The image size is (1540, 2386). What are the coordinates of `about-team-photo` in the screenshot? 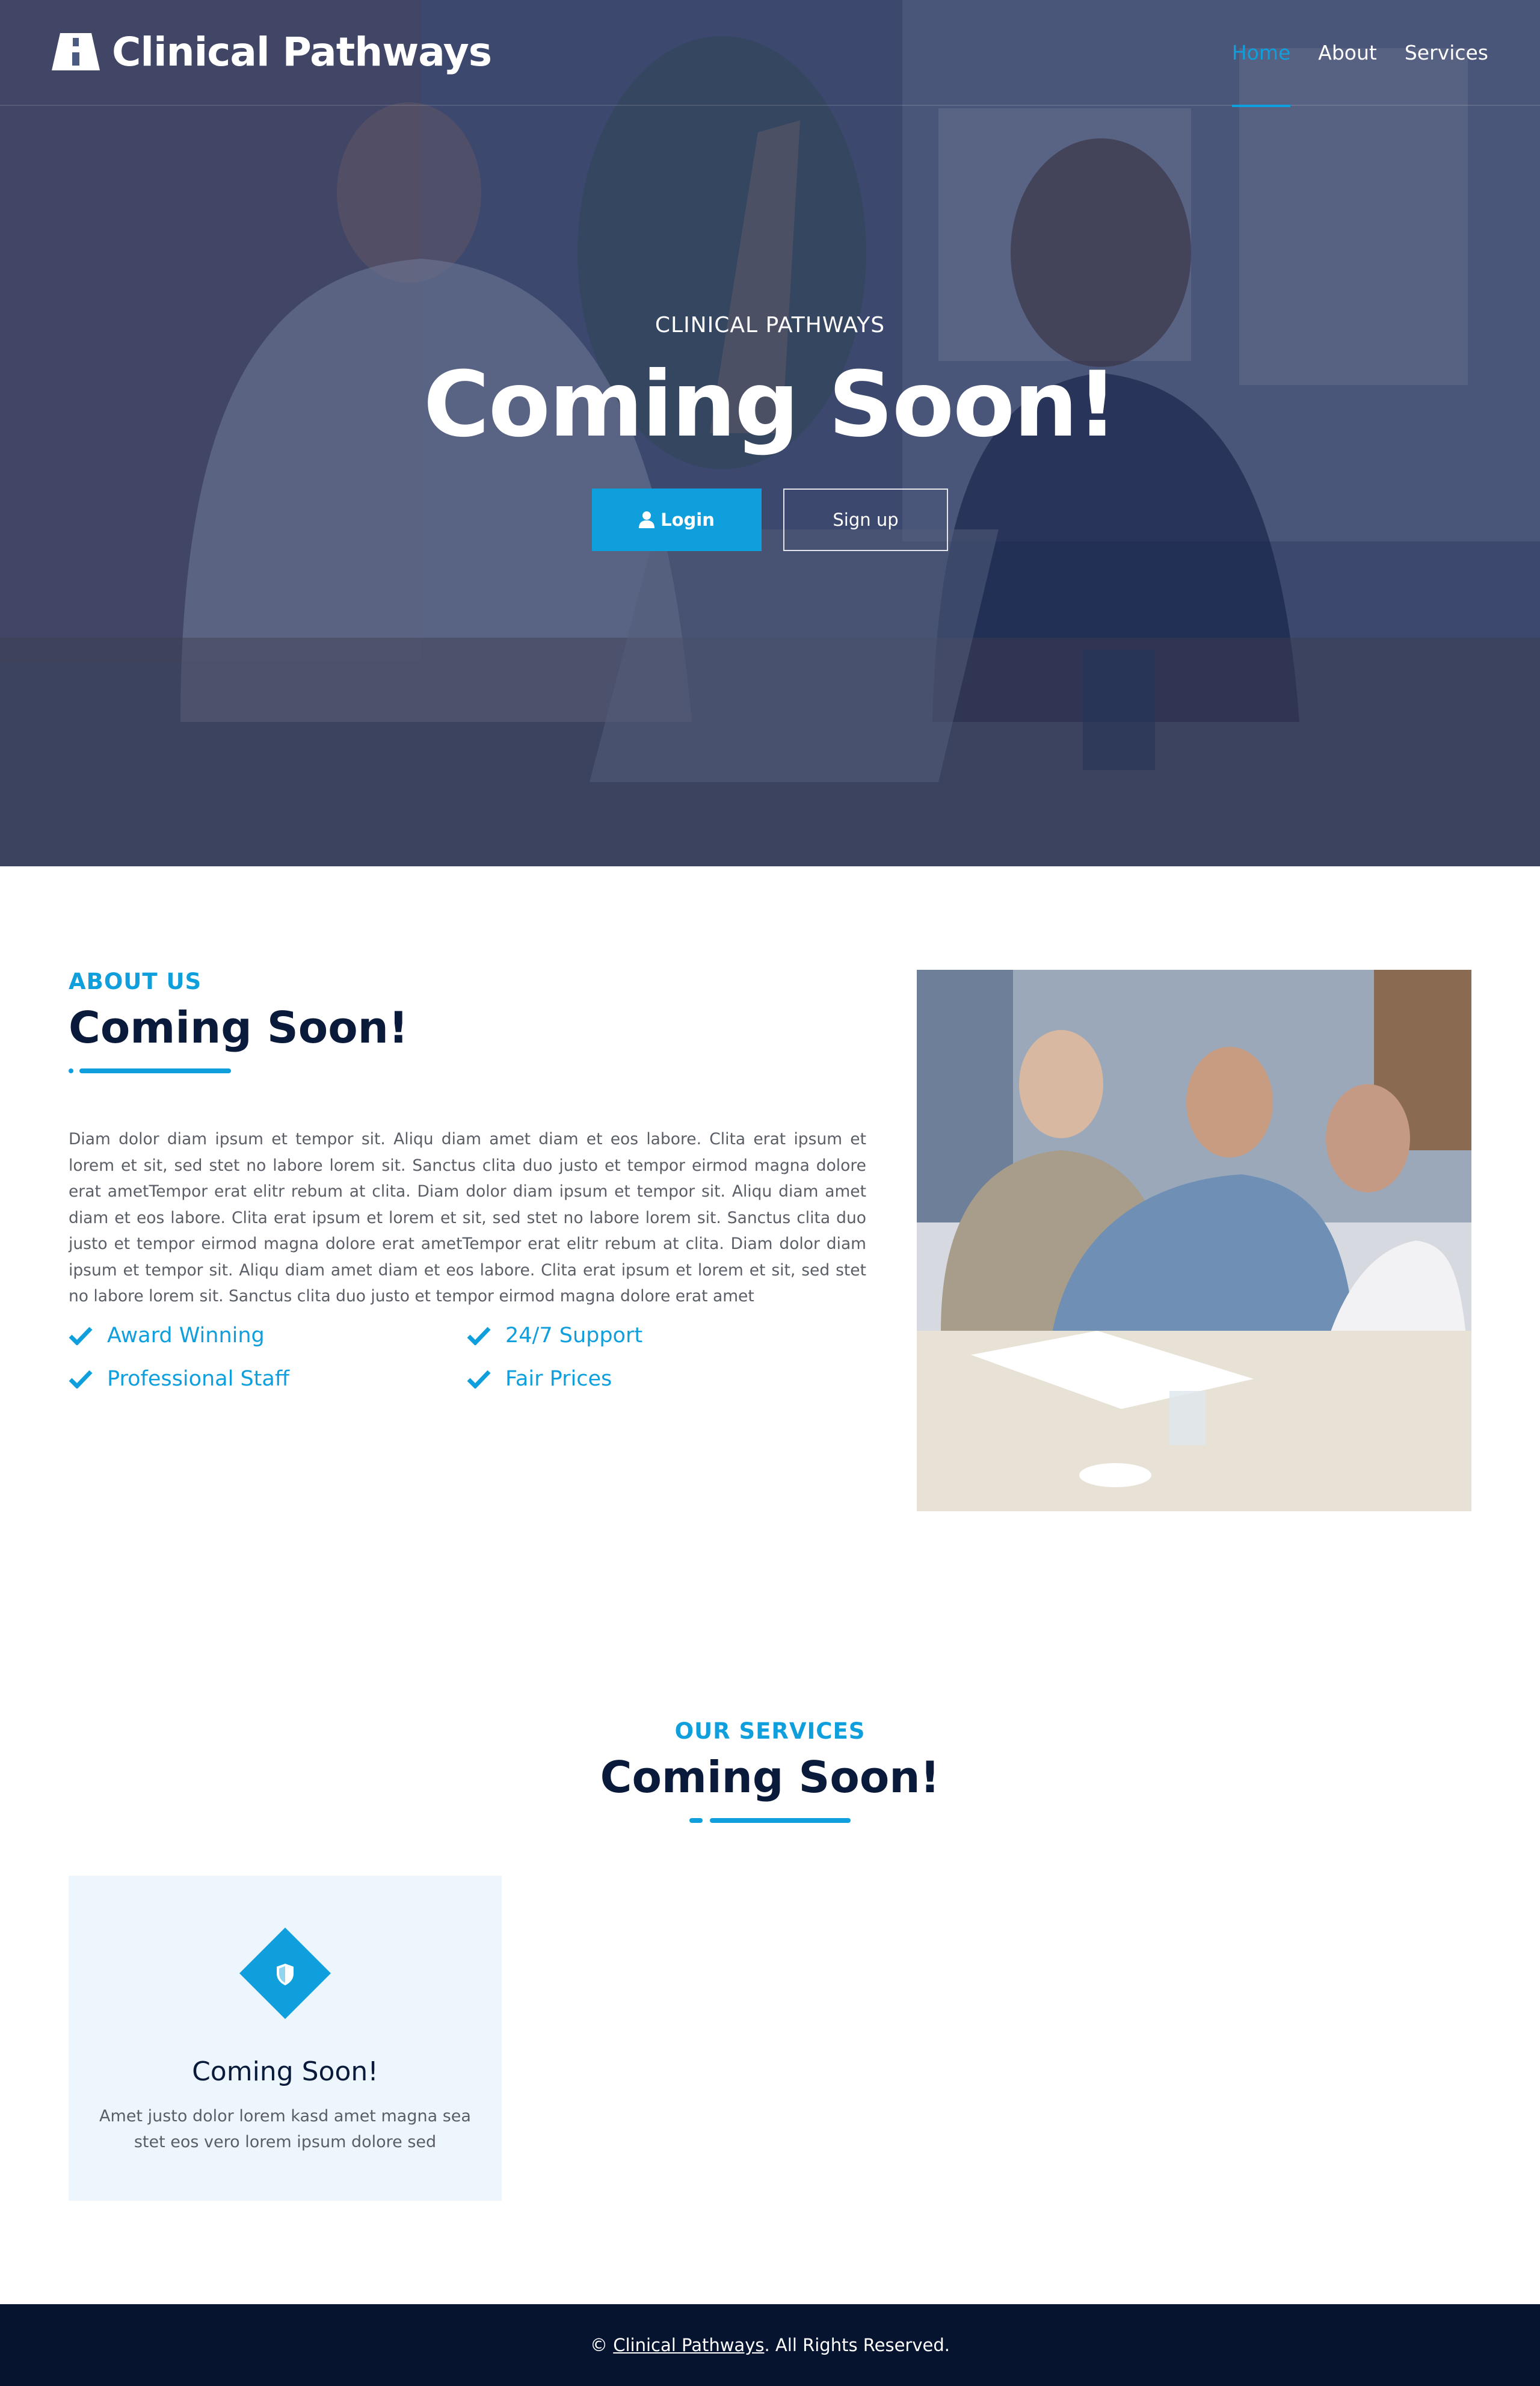 It's located at (1194, 1241).